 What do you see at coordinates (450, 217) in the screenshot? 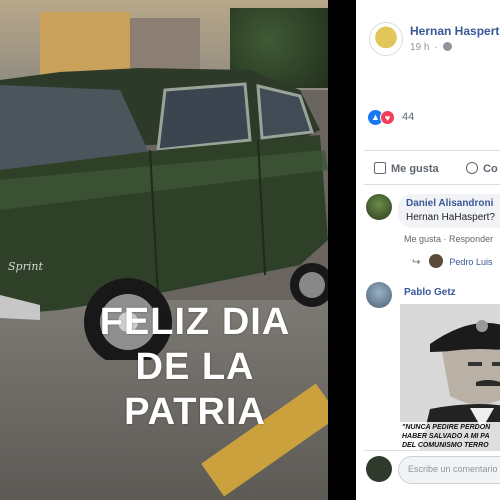
I see `comment-text: Hernan HaHaspert?` at bounding box center [450, 217].